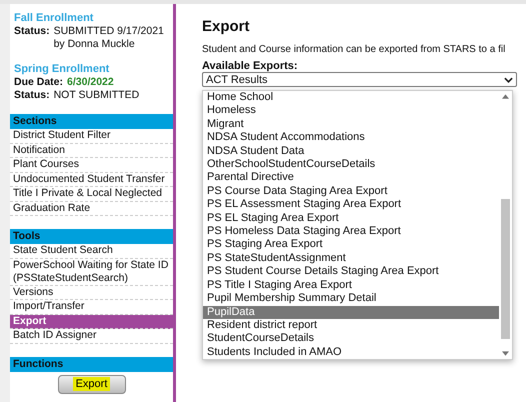  Describe the element at coordinates (351, 353) in the screenshot. I see `dropdown-option: Students Included in AMAO` at that location.